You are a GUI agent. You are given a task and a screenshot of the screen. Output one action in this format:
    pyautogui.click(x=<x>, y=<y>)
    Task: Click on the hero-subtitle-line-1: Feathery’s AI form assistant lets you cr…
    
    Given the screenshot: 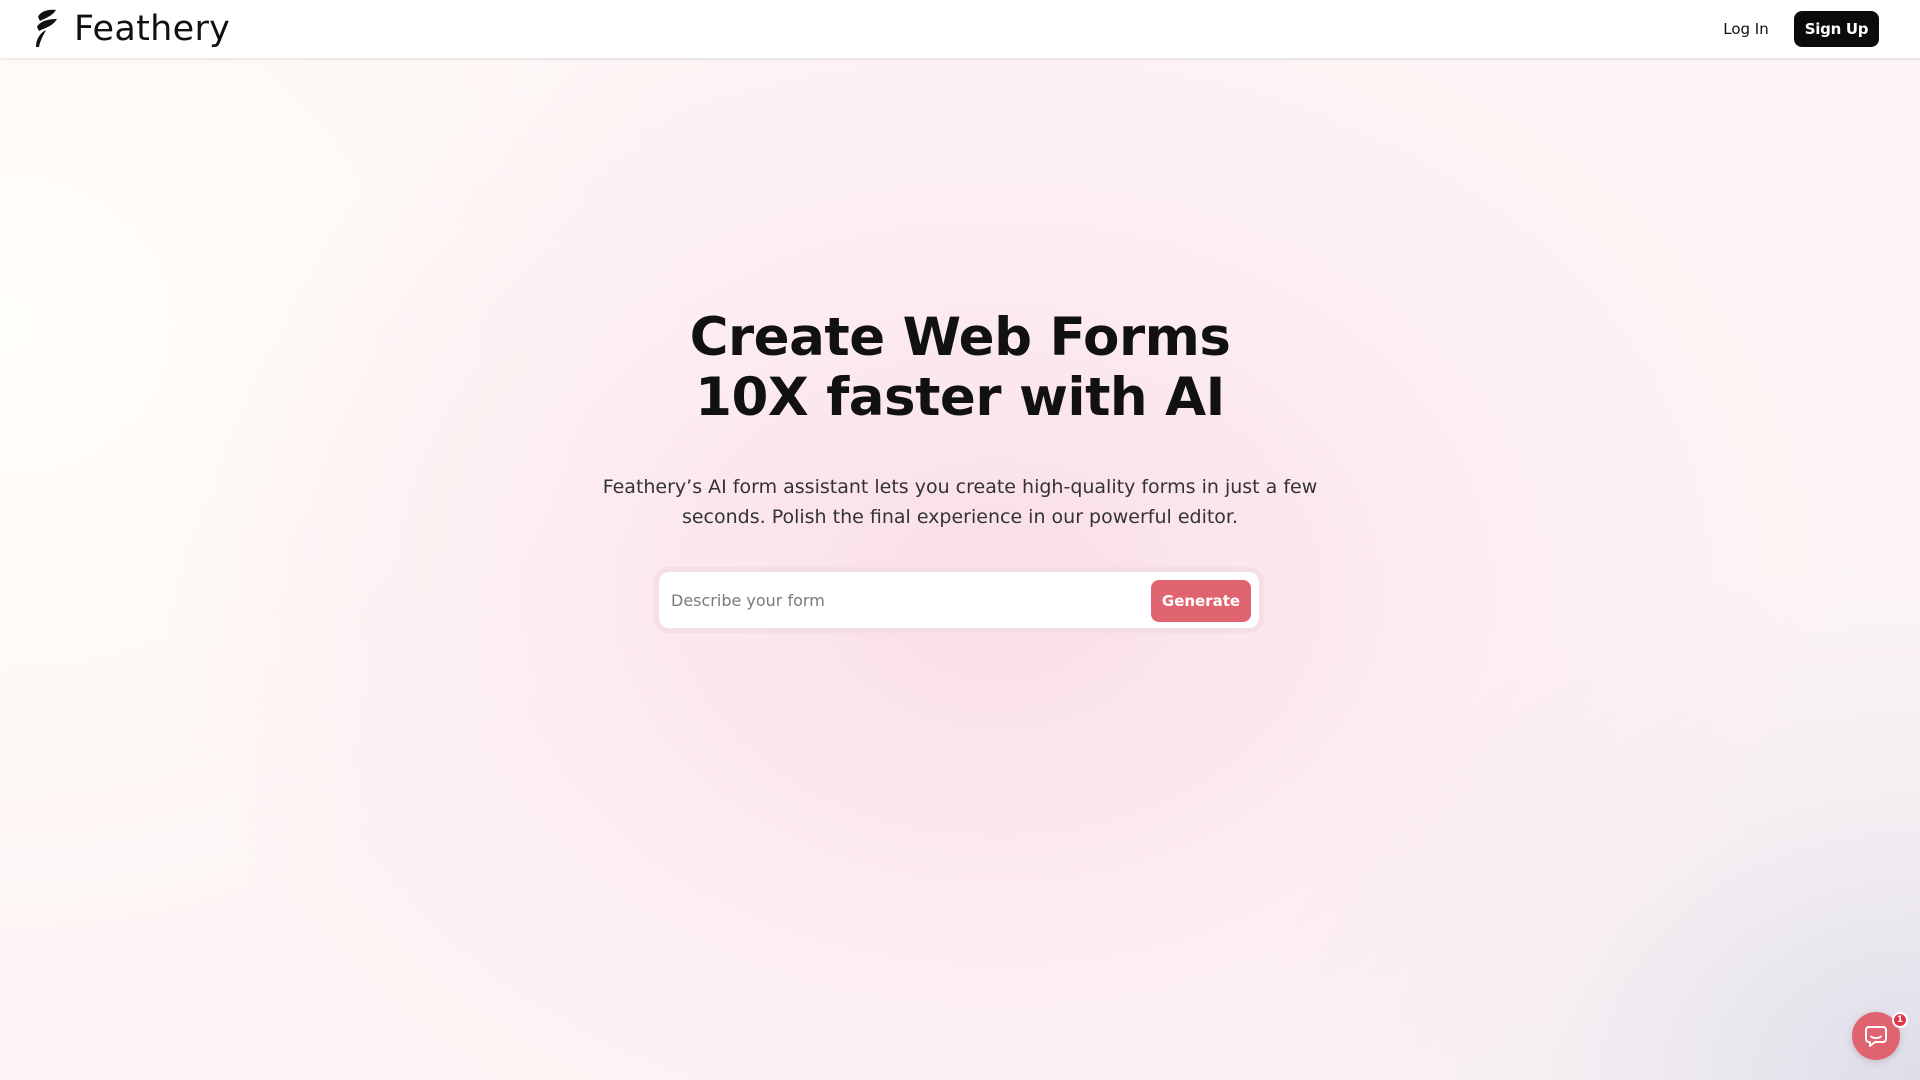 What is the action you would take?
    pyautogui.click(x=960, y=487)
    